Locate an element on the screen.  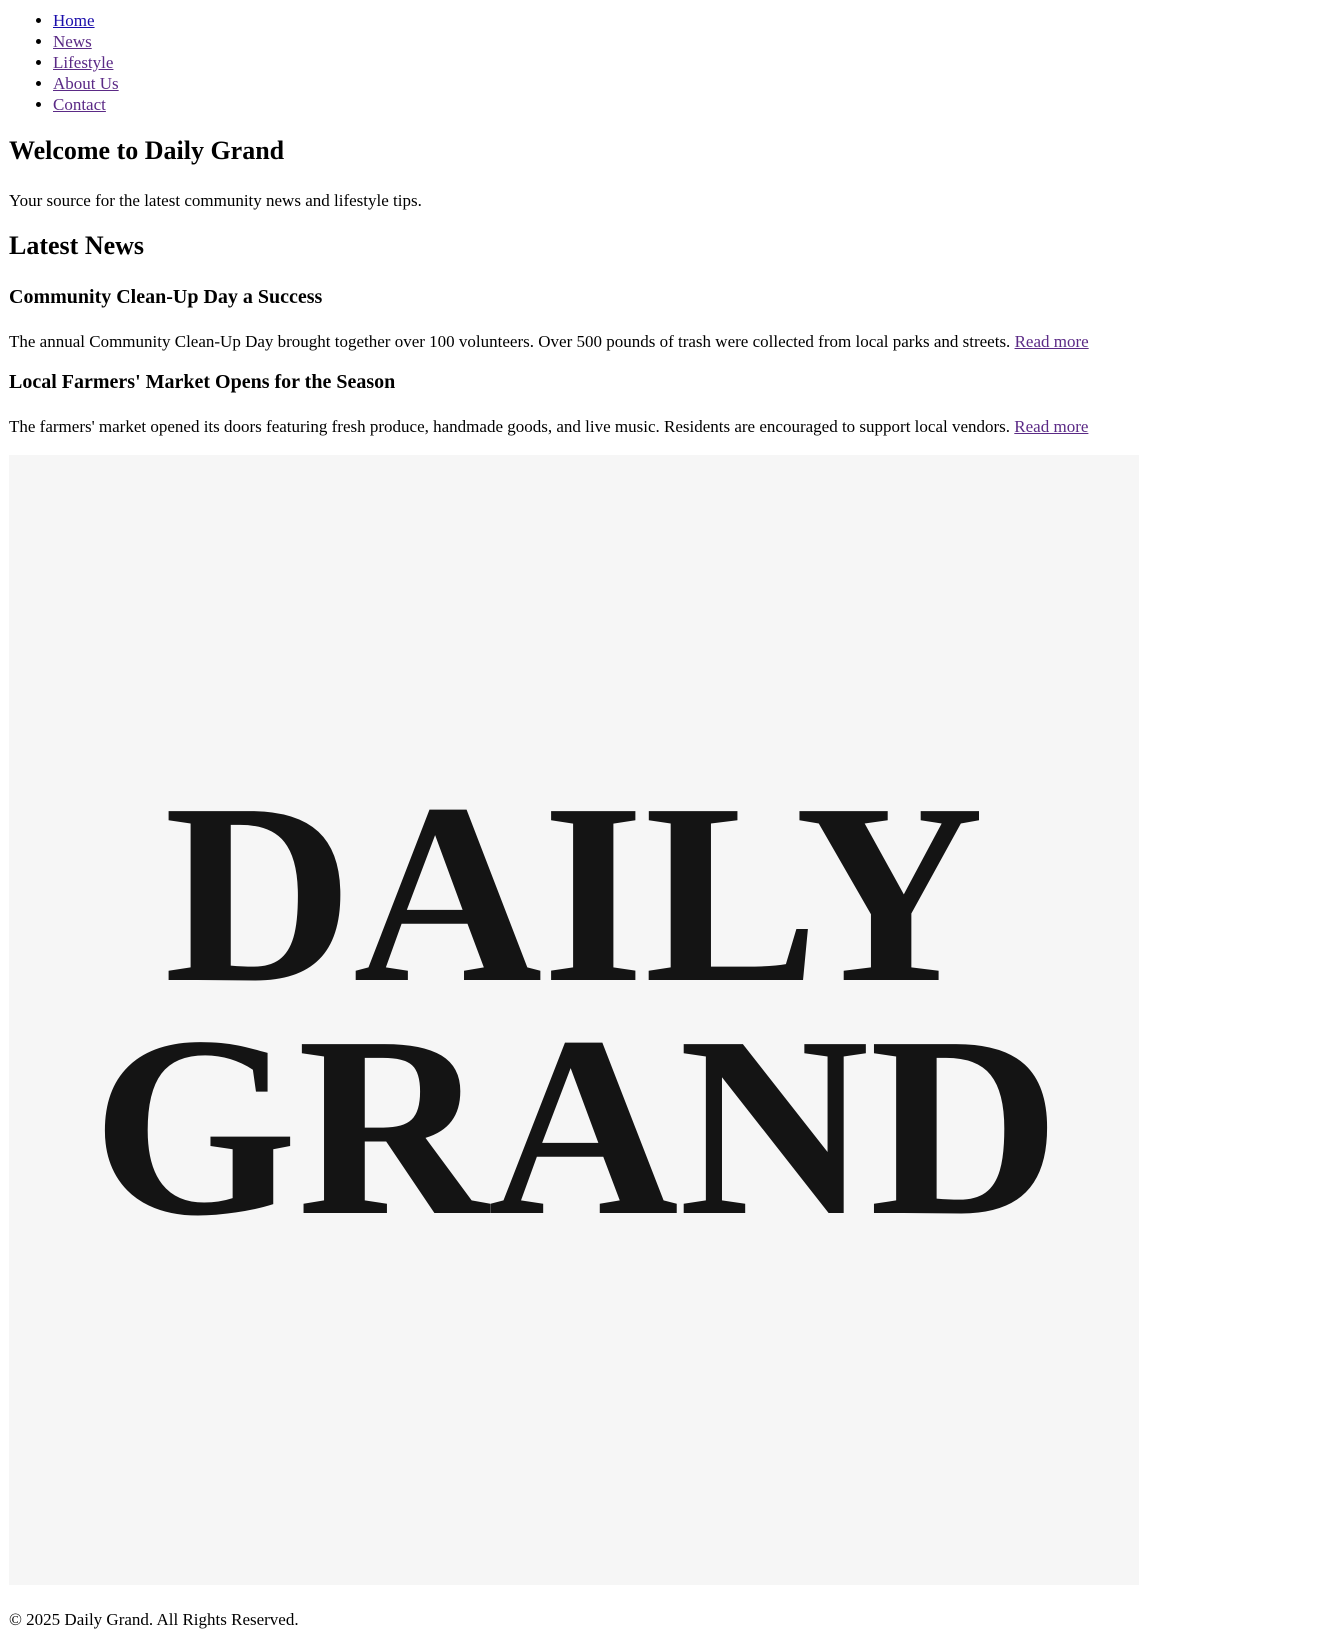
read-more-link-farmers-market: Read more is located at coordinates (1051, 426).